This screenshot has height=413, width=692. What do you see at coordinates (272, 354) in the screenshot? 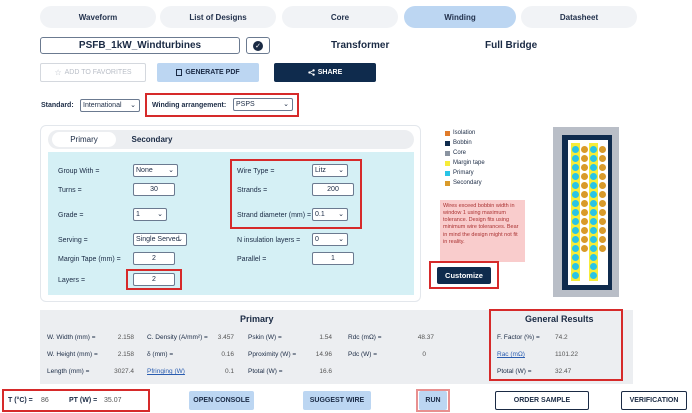
I see `pproximity-label: Pproximity (W) =` at bounding box center [272, 354].